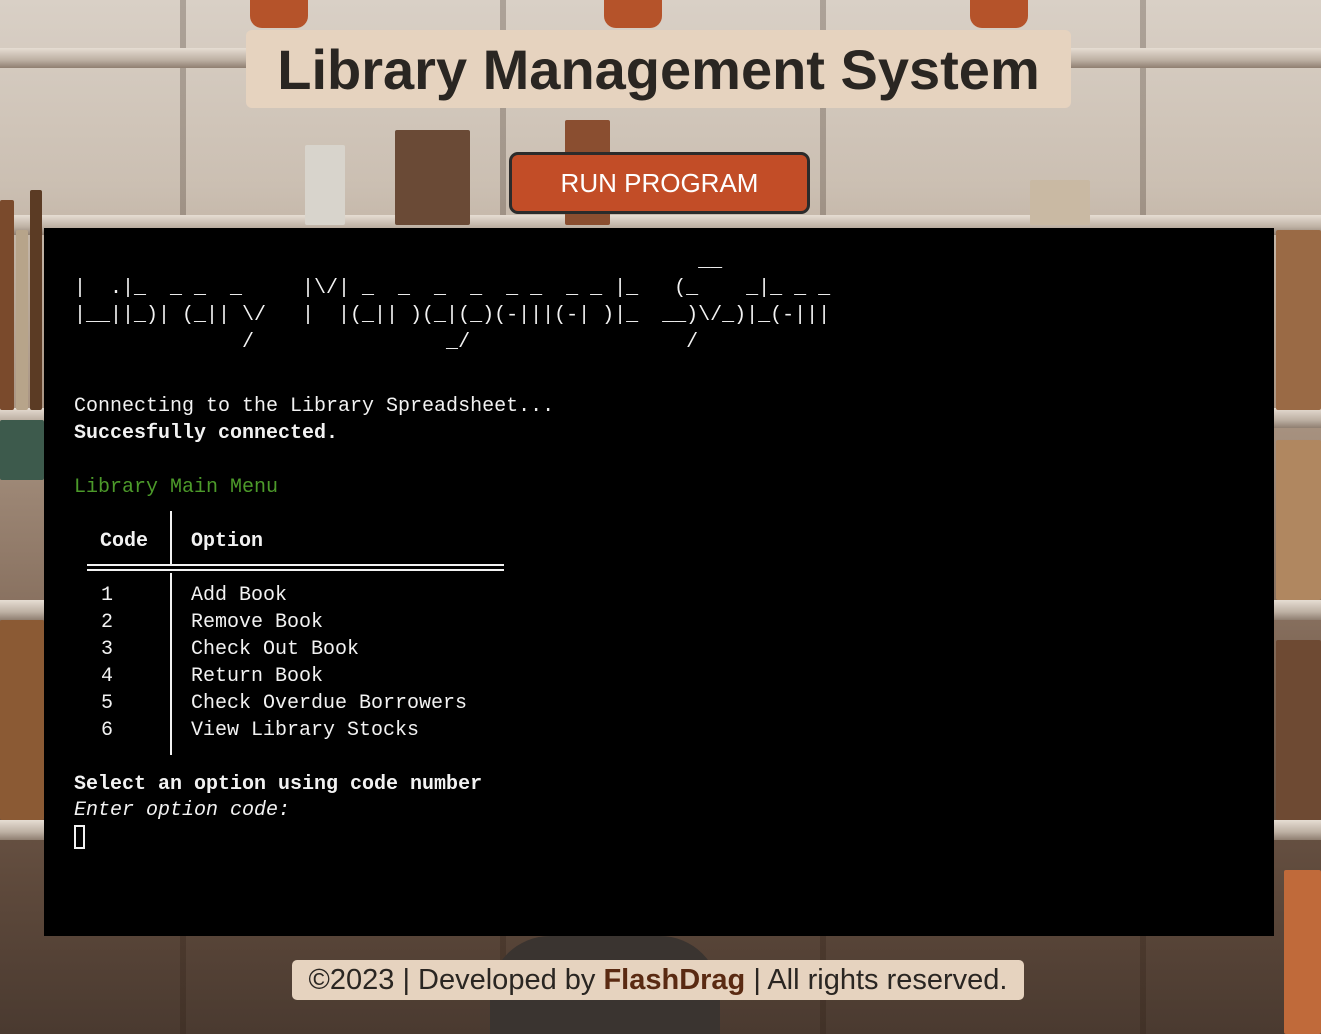 This screenshot has width=1321, height=1034. Describe the element at coordinates (658, 69) in the screenshot. I see `page-title: Library Management System` at that location.